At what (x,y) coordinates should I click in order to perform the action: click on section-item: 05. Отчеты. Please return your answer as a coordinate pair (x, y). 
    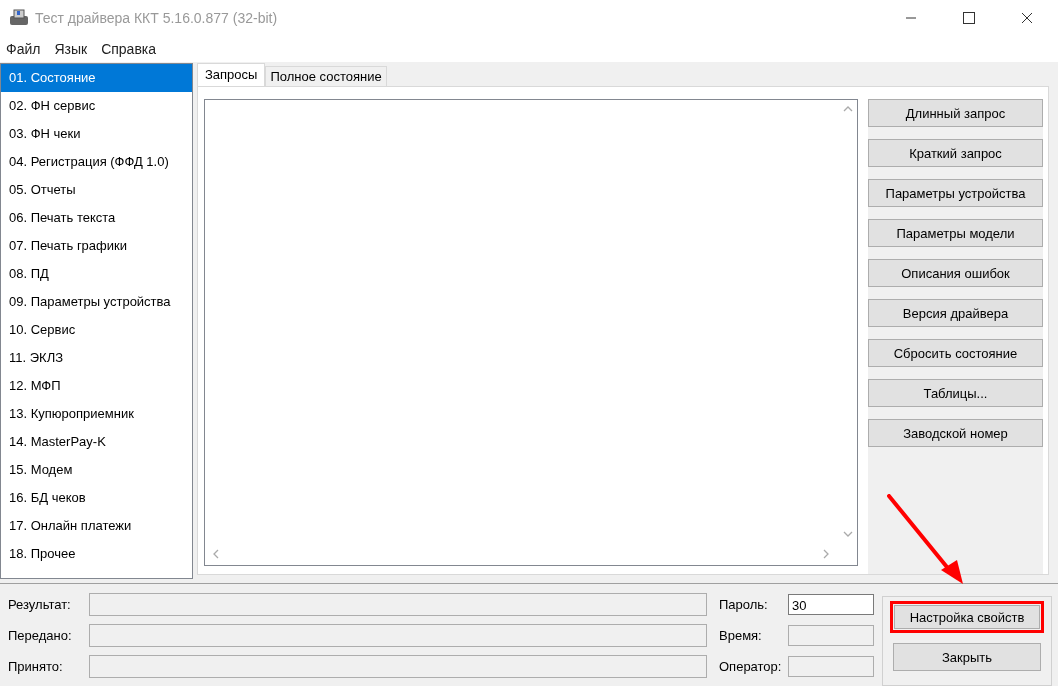
    Looking at the image, I should click on (96, 190).